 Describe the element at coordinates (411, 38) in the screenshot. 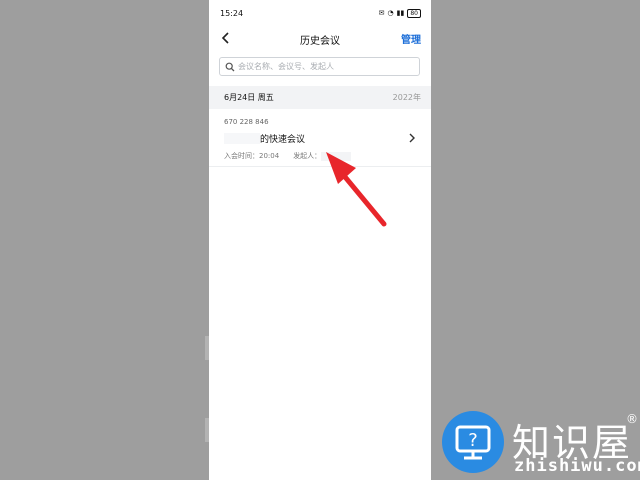

I see `manage-button: 管理` at that location.